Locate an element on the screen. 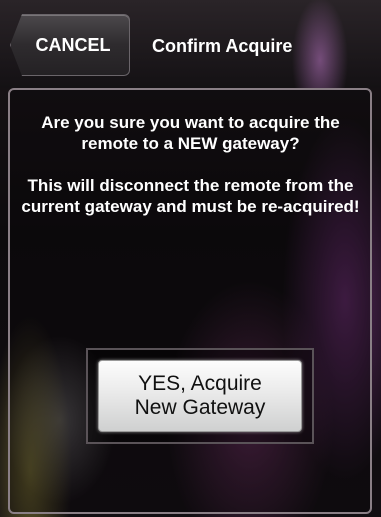  yes-button-label-line1: YES, Acquire is located at coordinates (200, 383).